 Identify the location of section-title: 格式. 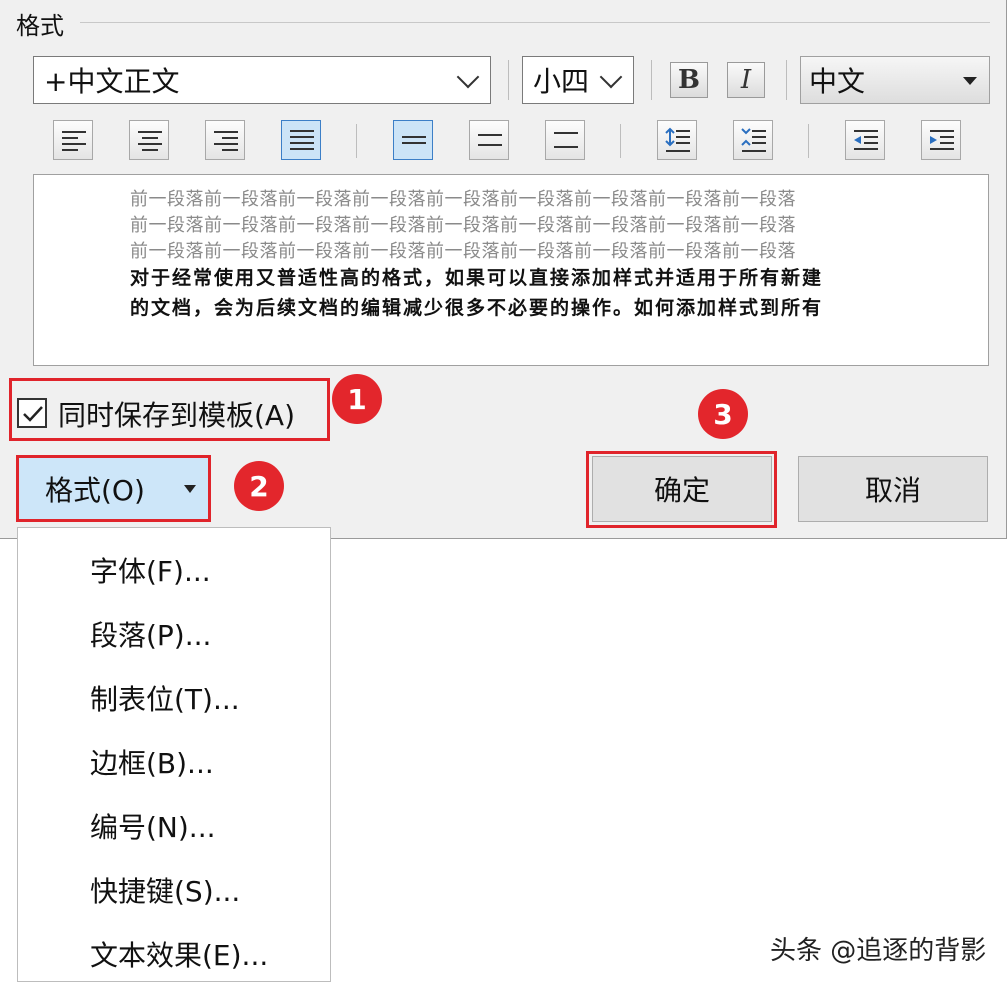
(43, 23).